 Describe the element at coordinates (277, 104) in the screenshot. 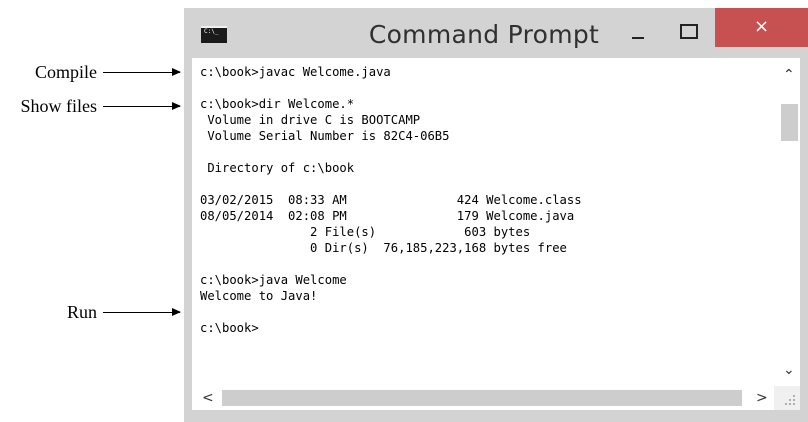

I see `console-line: c:\book>dir Welcome.*` at that location.